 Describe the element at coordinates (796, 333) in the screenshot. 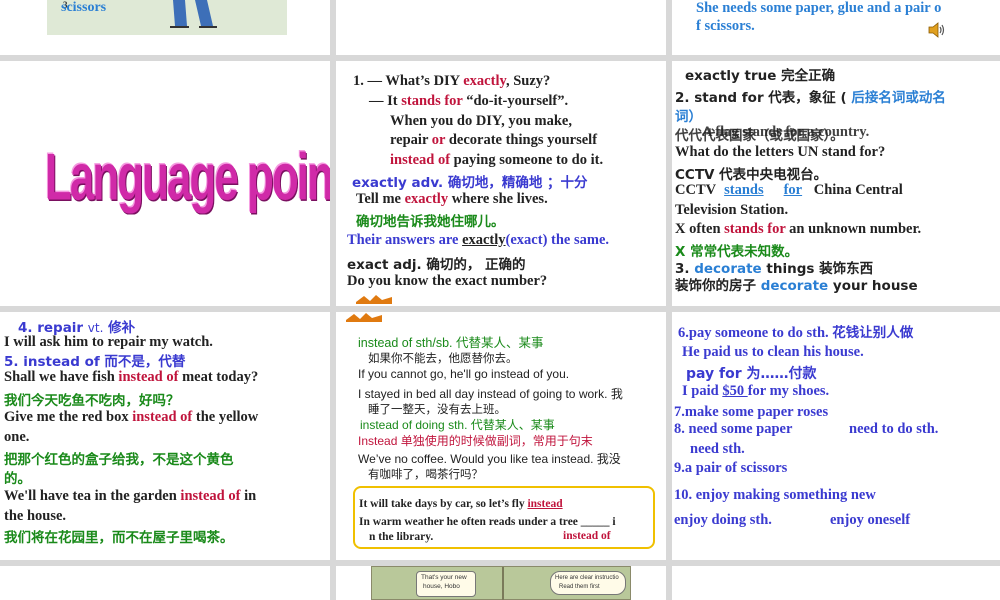

I see `pay-someone-definition: 6.pay someone to do sth. 花钱让别人做` at that location.